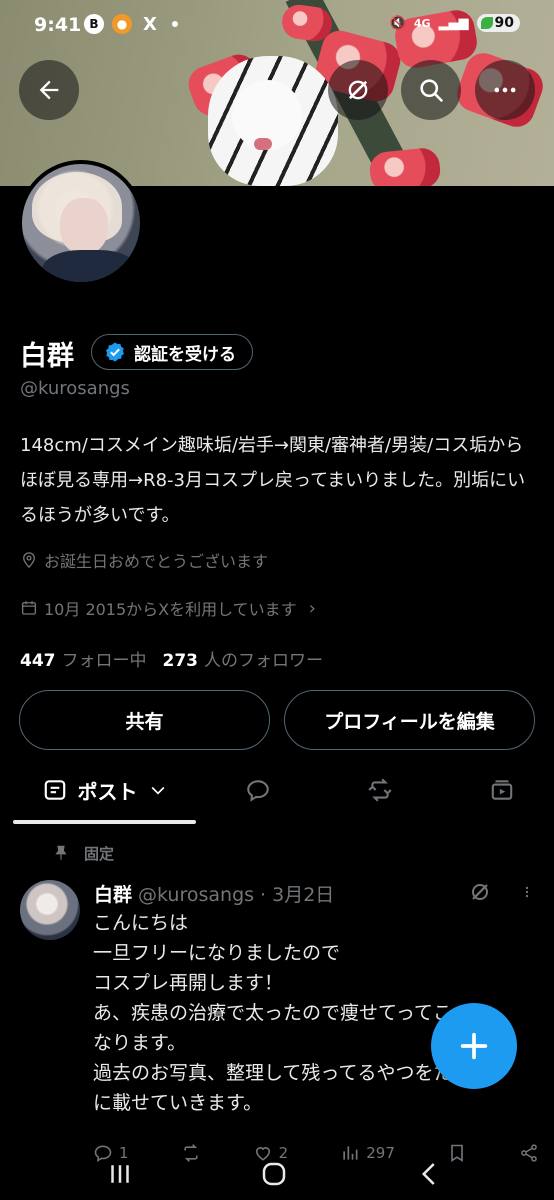 The image size is (554, 1200). Describe the element at coordinates (61, 852) in the screenshot. I see `pin-icon` at that location.